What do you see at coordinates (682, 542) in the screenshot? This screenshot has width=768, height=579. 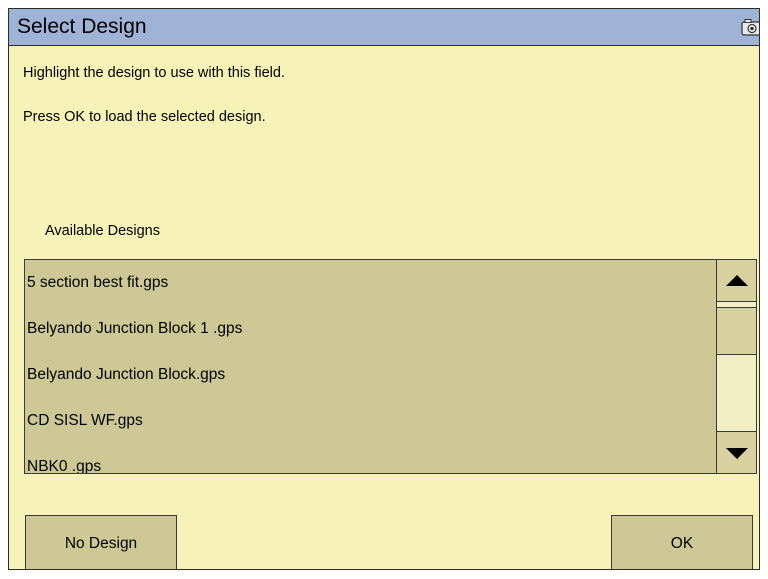 I see `ok-button: OK` at bounding box center [682, 542].